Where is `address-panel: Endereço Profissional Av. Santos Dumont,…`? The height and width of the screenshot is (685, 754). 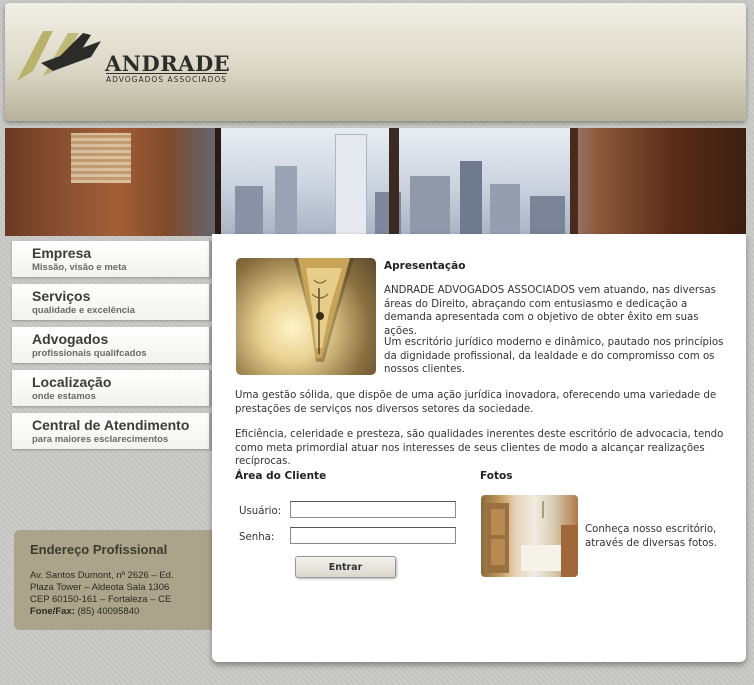
address-panel: Endereço Profissional Av. Santos Dumont,… is located at coordinates (114, 580).